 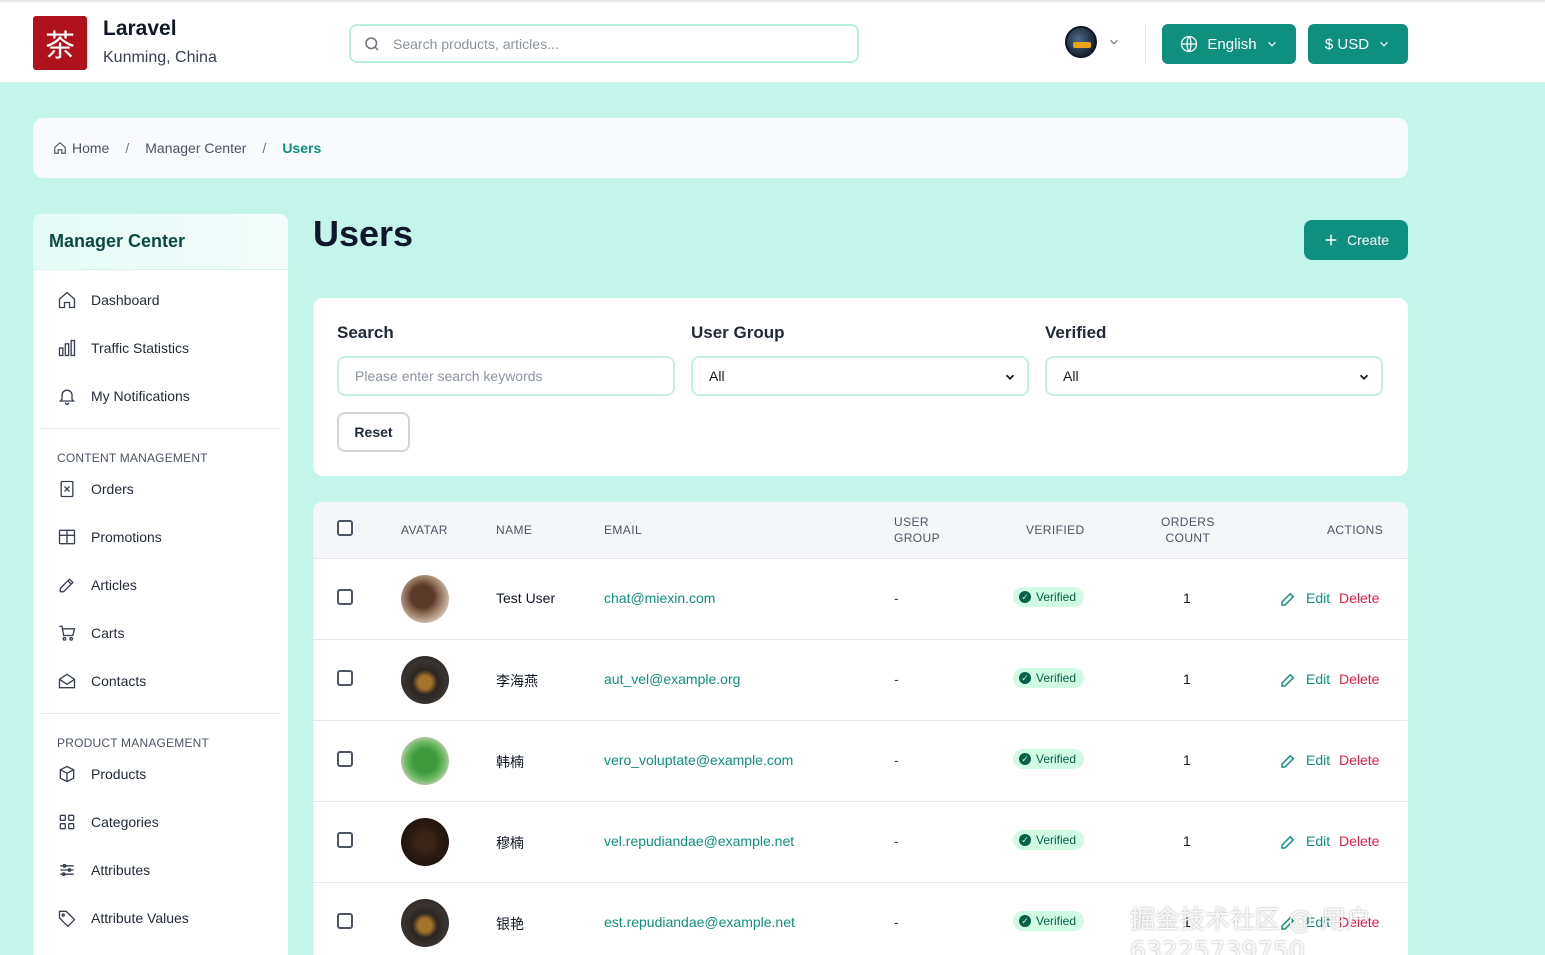 What do you see at coordinates (60, 43) in the screenshot?
I see `logo: 茶` at bounding box center [60, 43].